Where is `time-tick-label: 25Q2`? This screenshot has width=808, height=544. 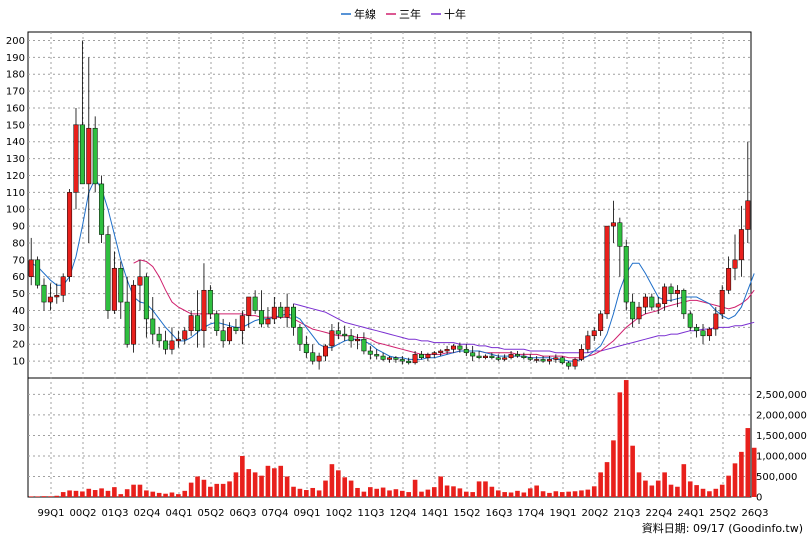
time-tick-label: 25Q2 is located at coordinates (723, 513).